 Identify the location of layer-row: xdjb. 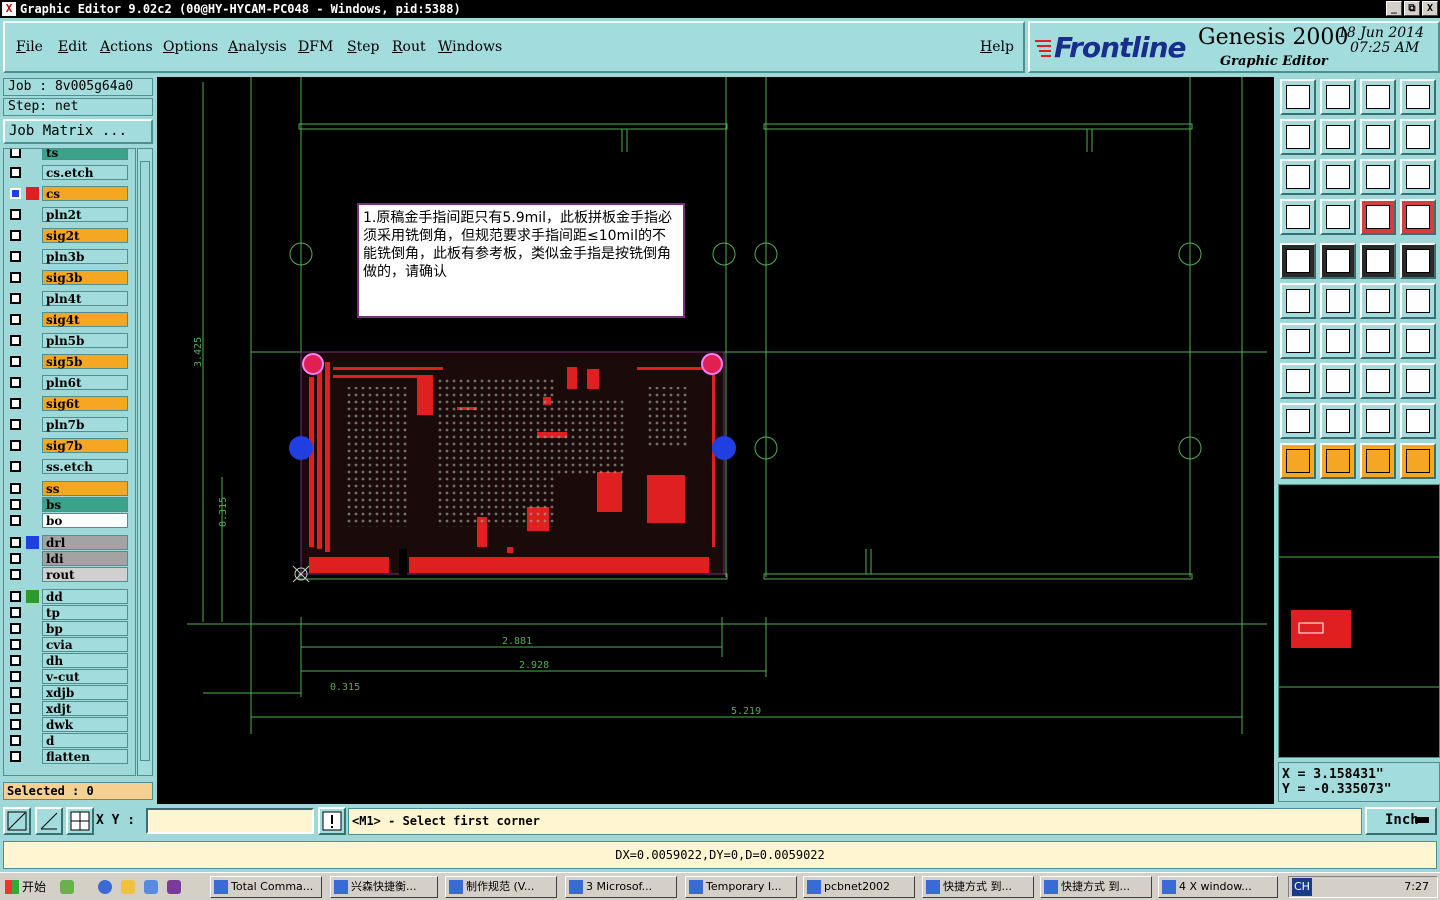
(67, 692).